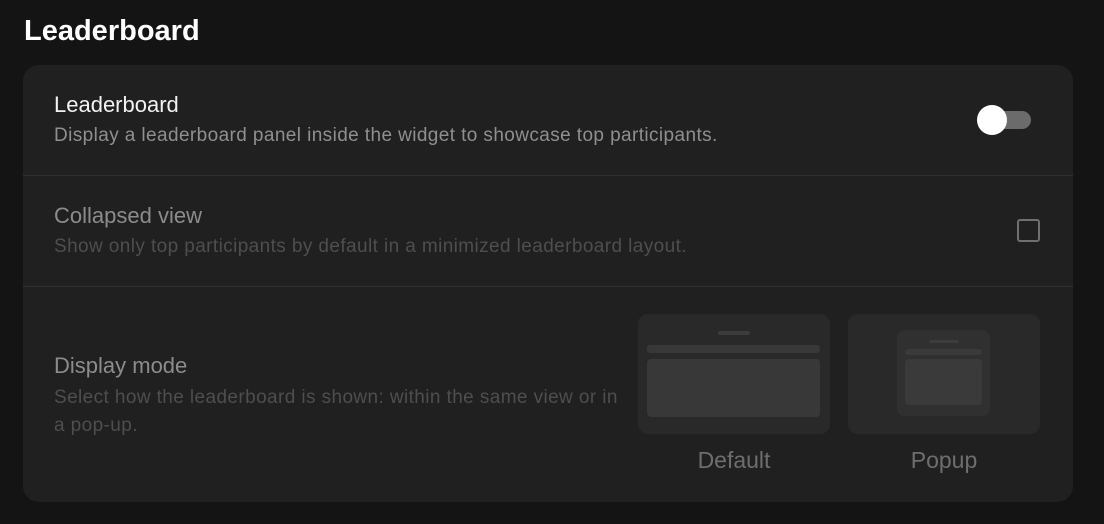 The height and width of the screenshot is (524, 1104). I want to click on display-mode-option-default, so click(734, 374).